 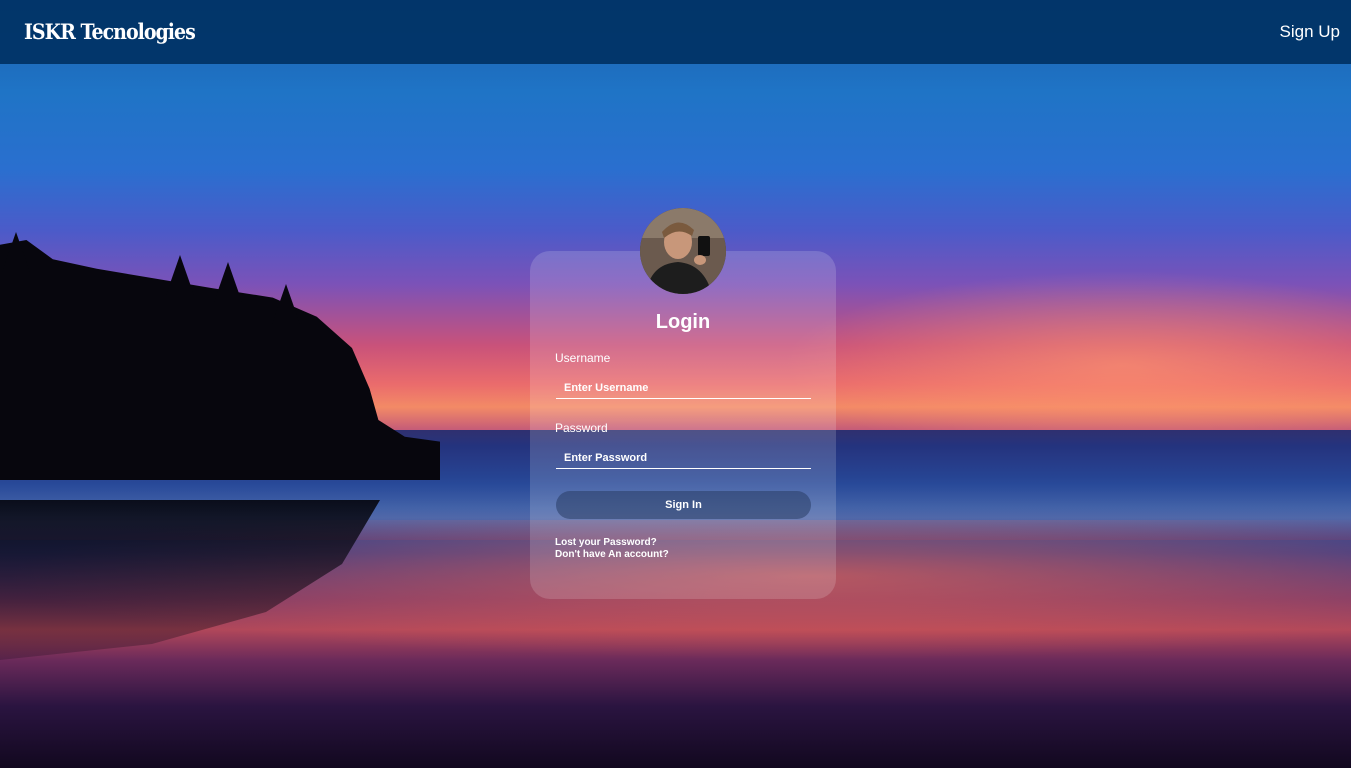 I want to click on sunset-glow, so click(x=1065, y=350).